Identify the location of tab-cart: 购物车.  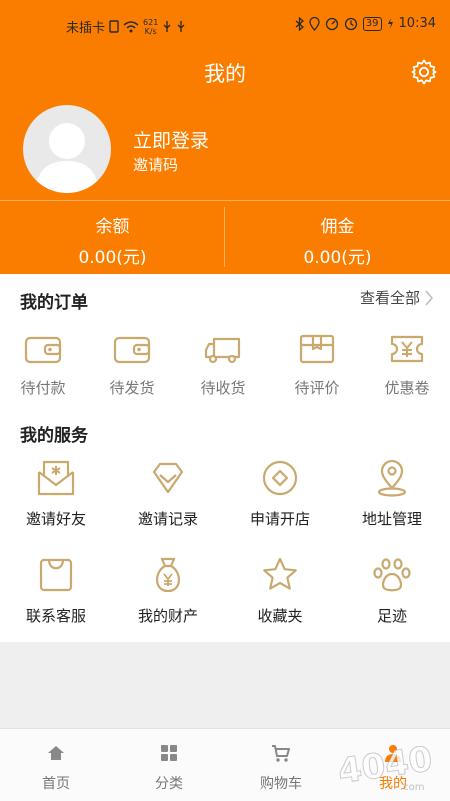
(281, 768).